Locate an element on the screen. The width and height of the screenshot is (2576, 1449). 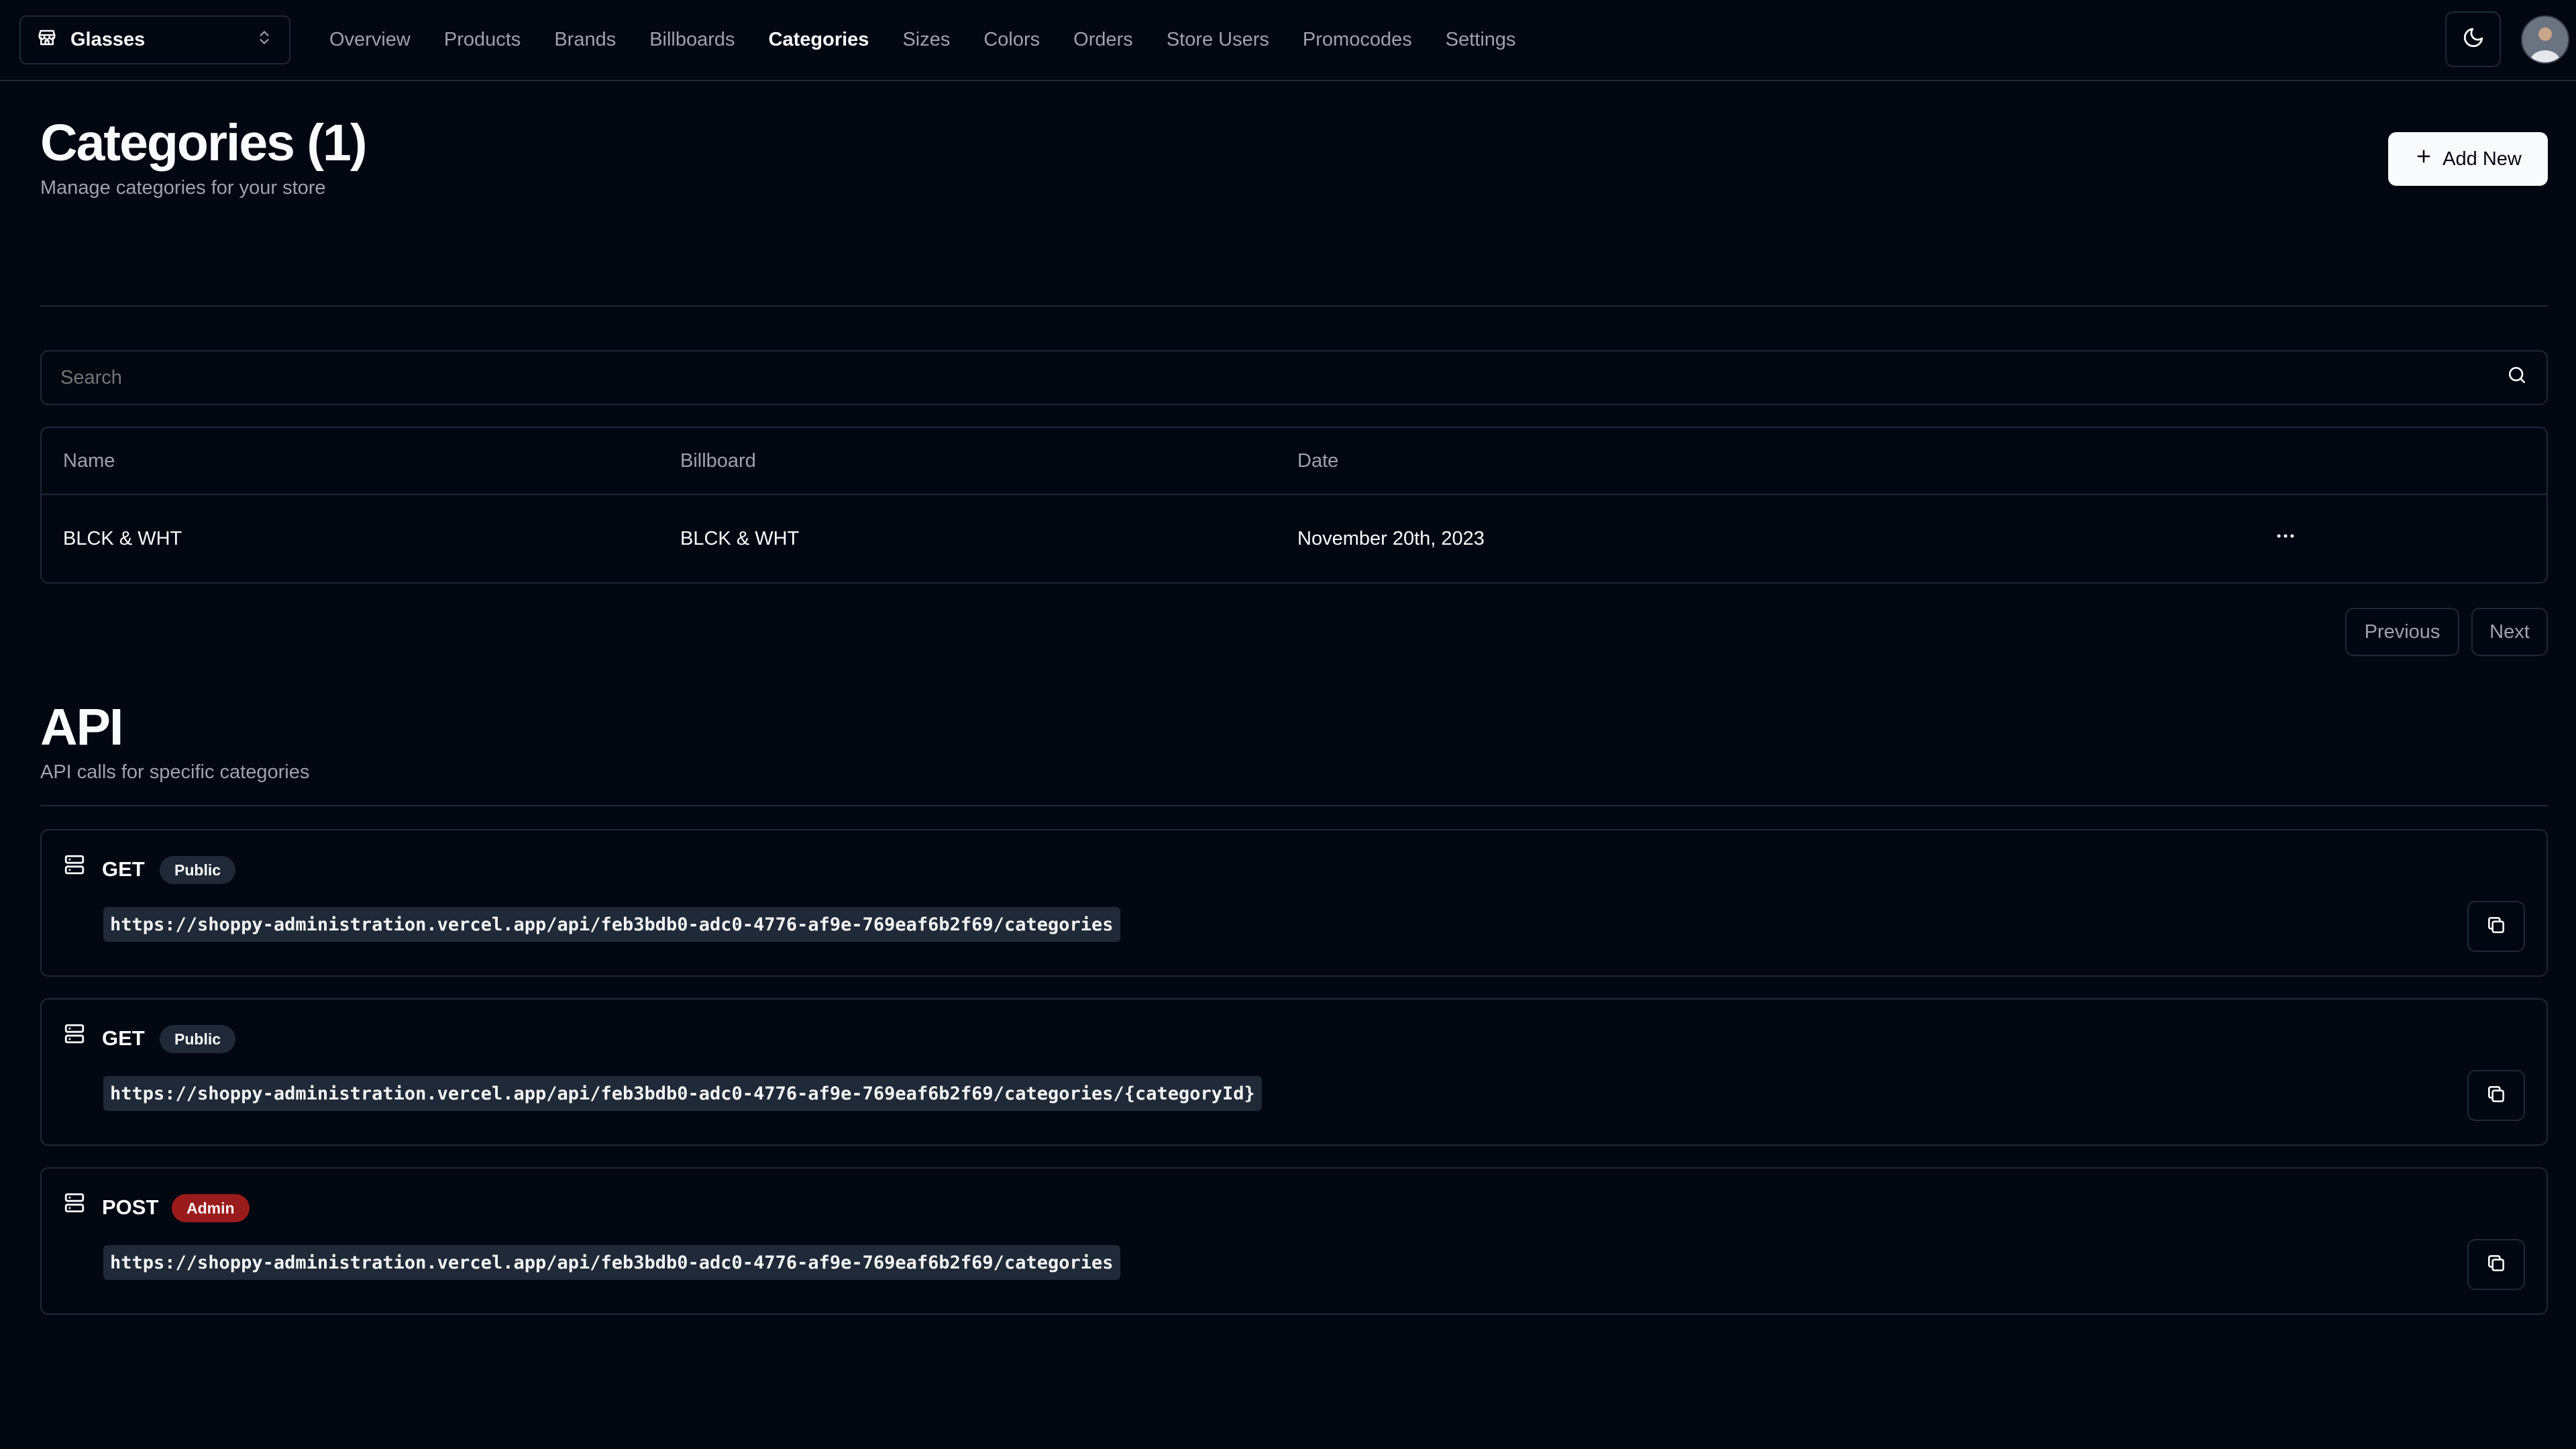
column-header-date: Date is located at coordinates (1318, 460).